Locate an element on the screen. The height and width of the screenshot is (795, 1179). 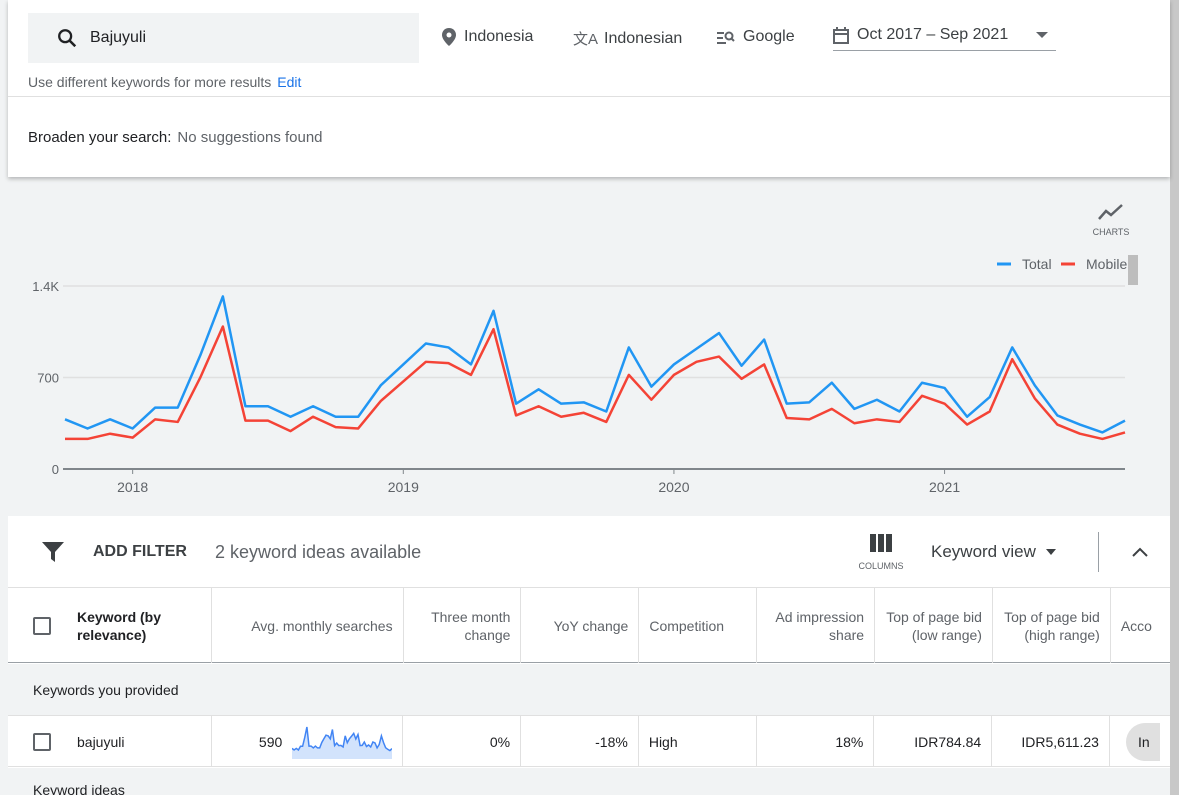
search-icon is located at coordinates (67, 38).